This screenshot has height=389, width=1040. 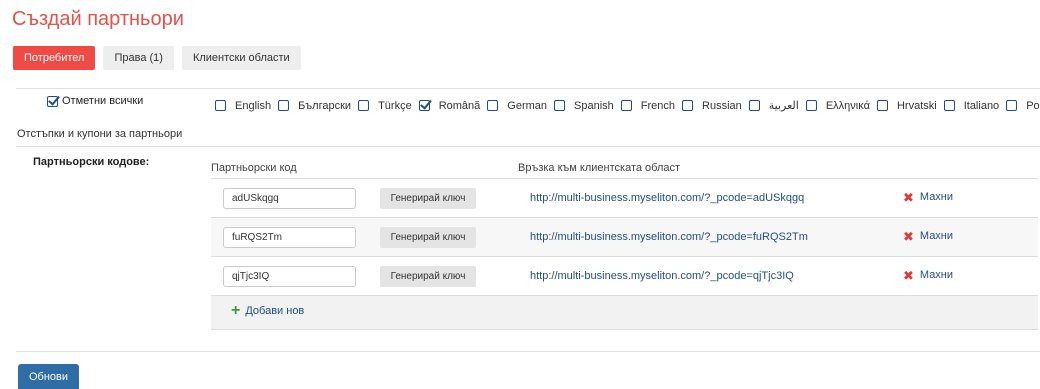 I want to click on language-option-croatian: Hrvatski, so click(x=906, y=105).